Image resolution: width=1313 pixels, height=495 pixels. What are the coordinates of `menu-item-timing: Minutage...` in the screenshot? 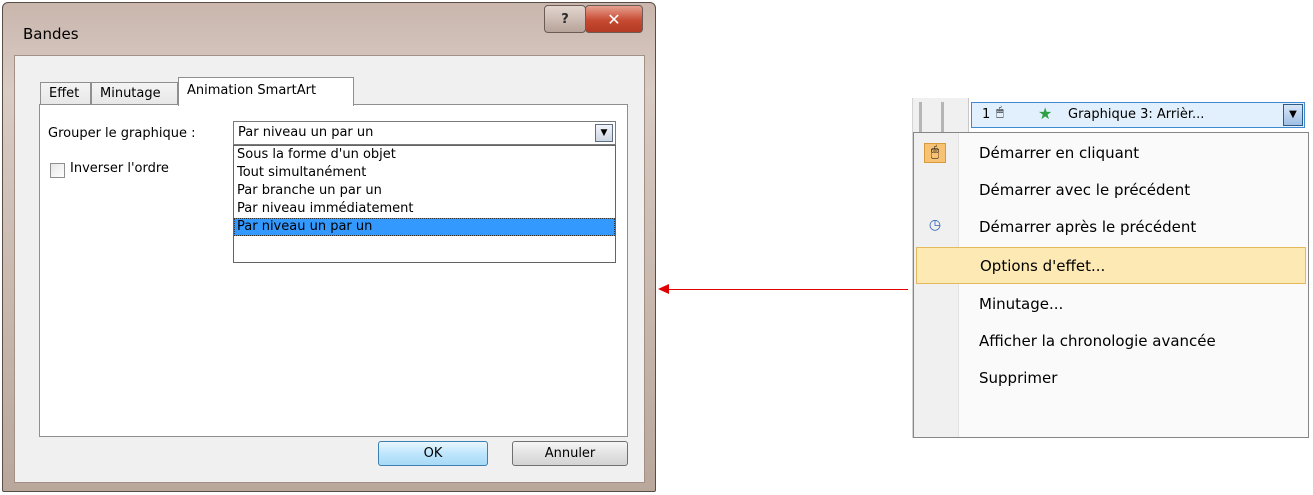 It's located at (1111, 304).